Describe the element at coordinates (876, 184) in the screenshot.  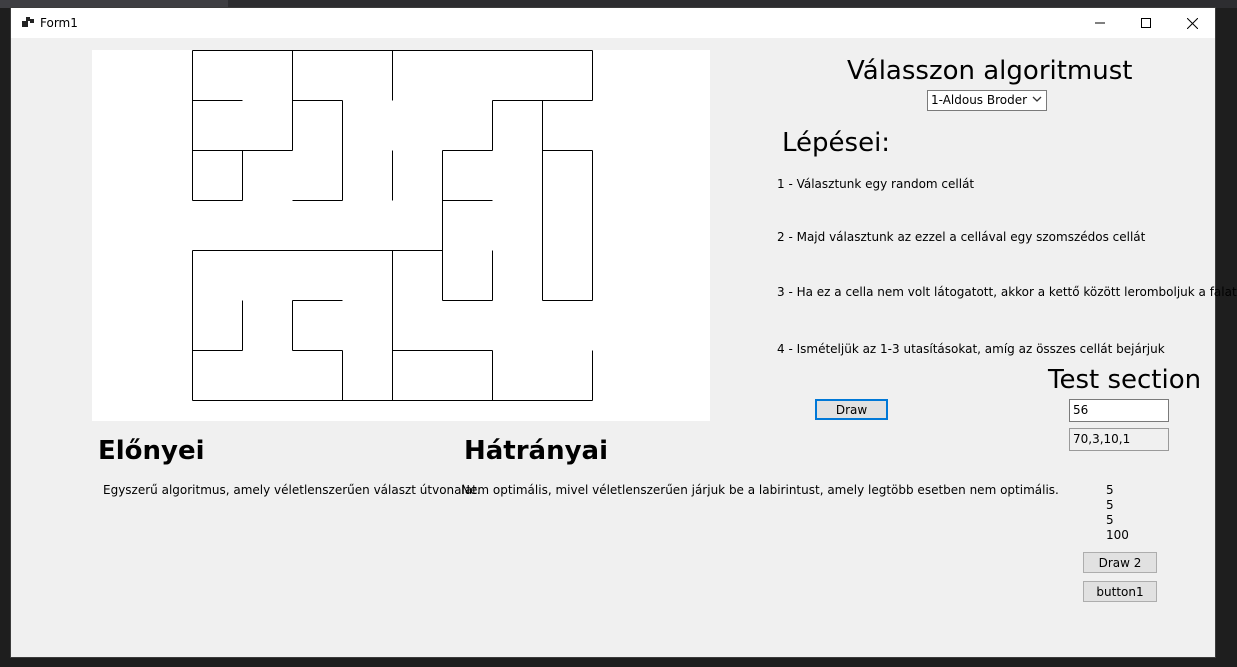
I see `step-item: 1 - Választunk egy random cellát` at that location.